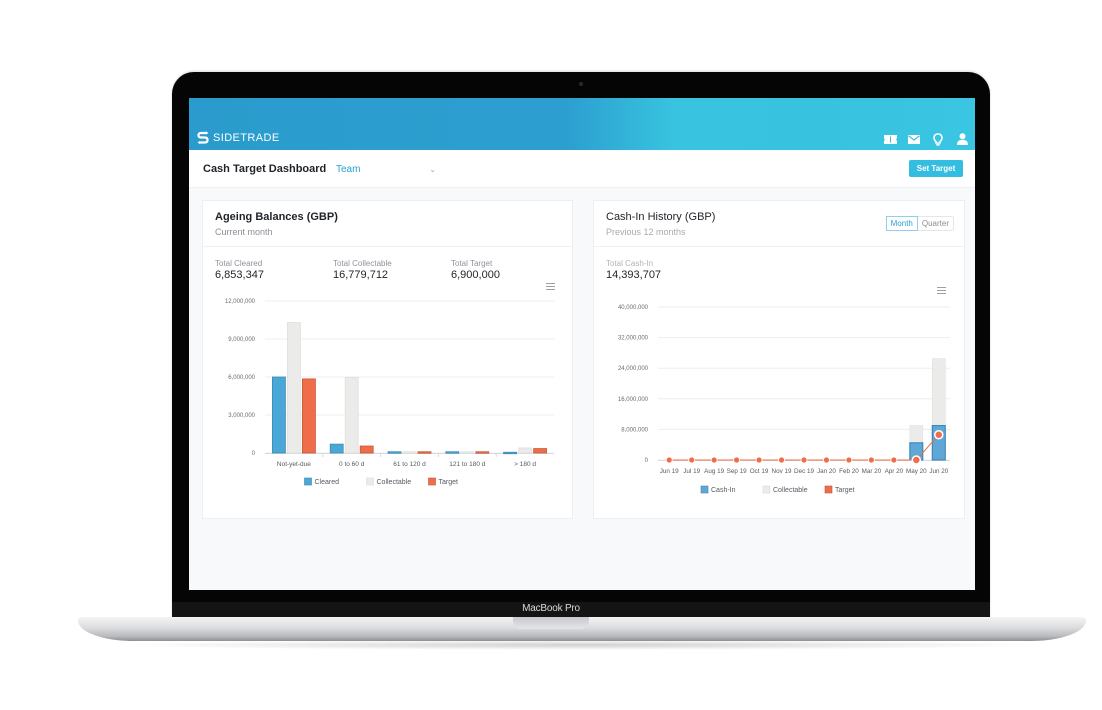 The width and height of the screenshot is (1102, 710). I want to click on team-select-value: Team, so click(348, 169).